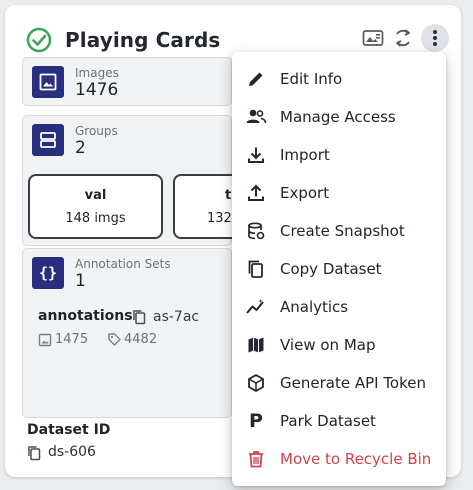 This screenshot has height=490, width=473. What do you see at coordinates (256, 345) in the screenshot?
I see `map-icon` at bounding box center [256, 345].